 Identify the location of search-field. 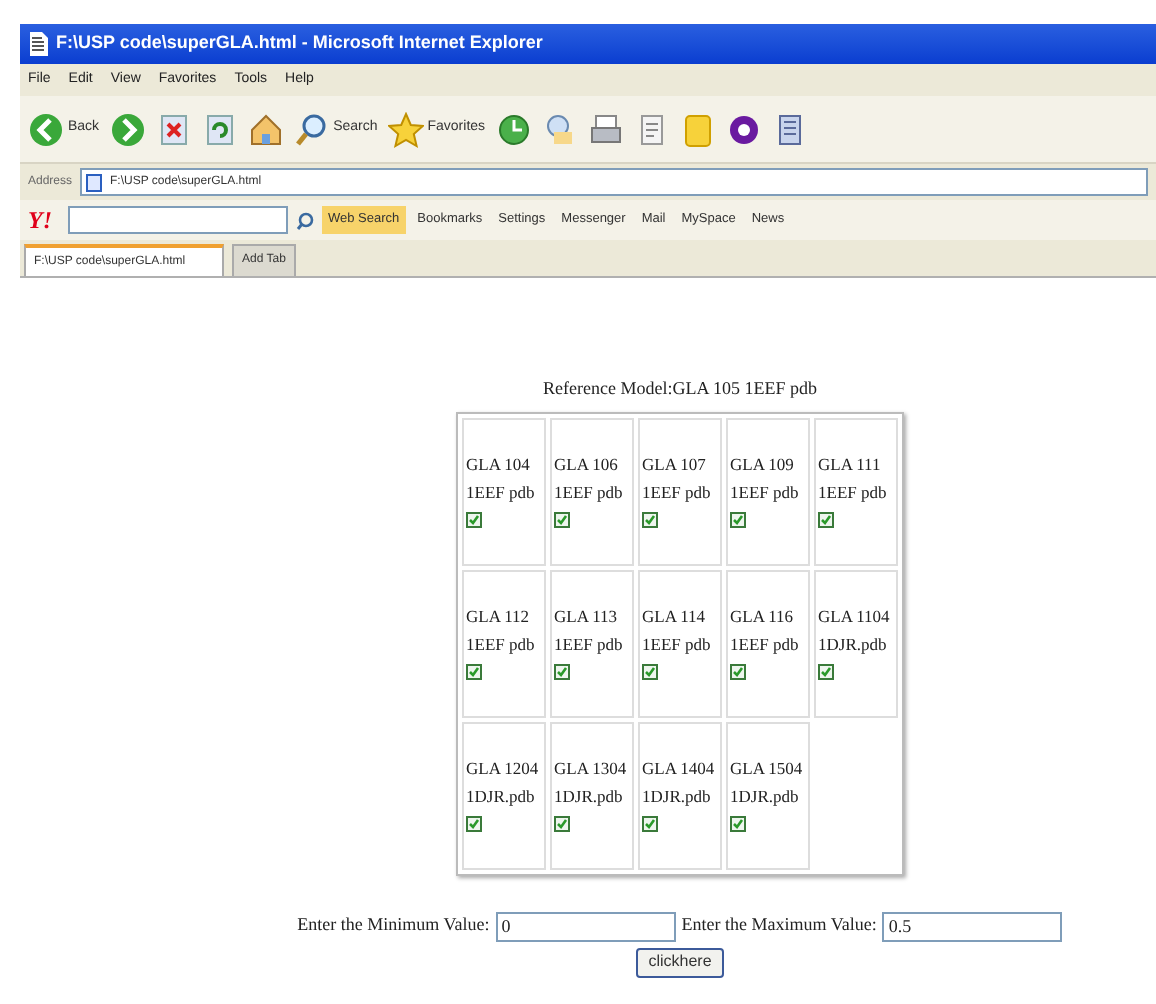
(178, 220).